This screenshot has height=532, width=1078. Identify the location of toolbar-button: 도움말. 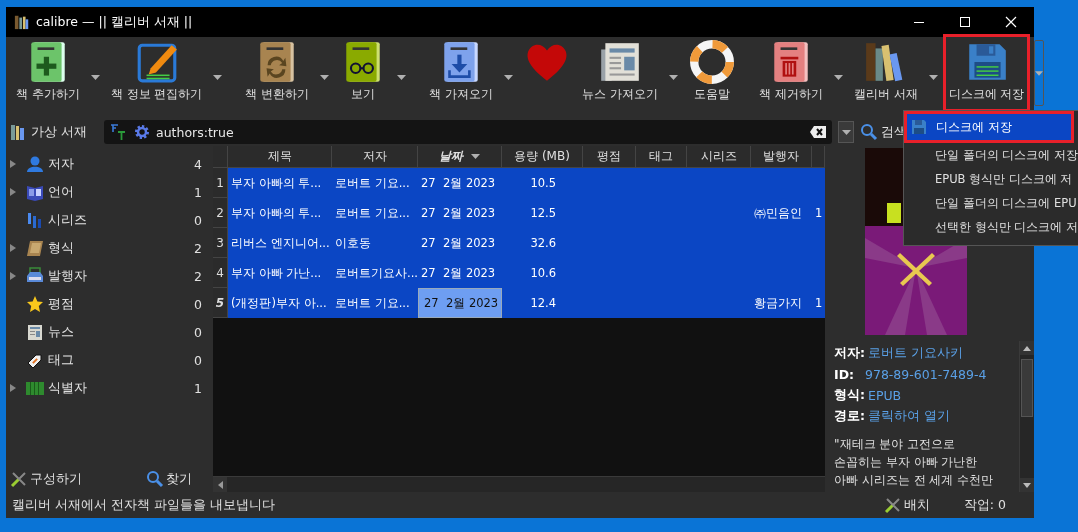
(711, 73).